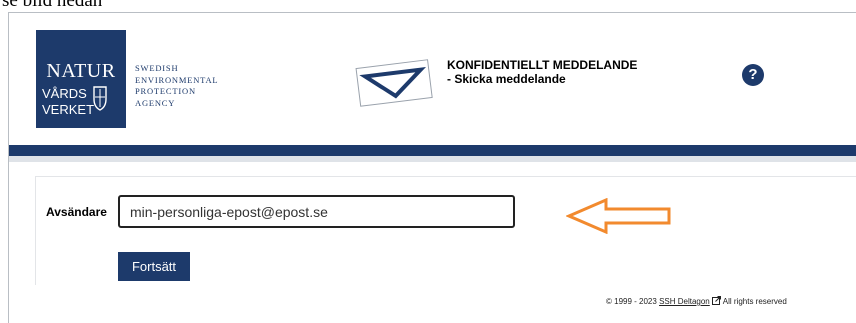 This screenshot has width=856, height=323. Describe the element at coordinates (506, 79) in the screenshot. I see `page-title-line-2: - Skicka meddelande` at that location.